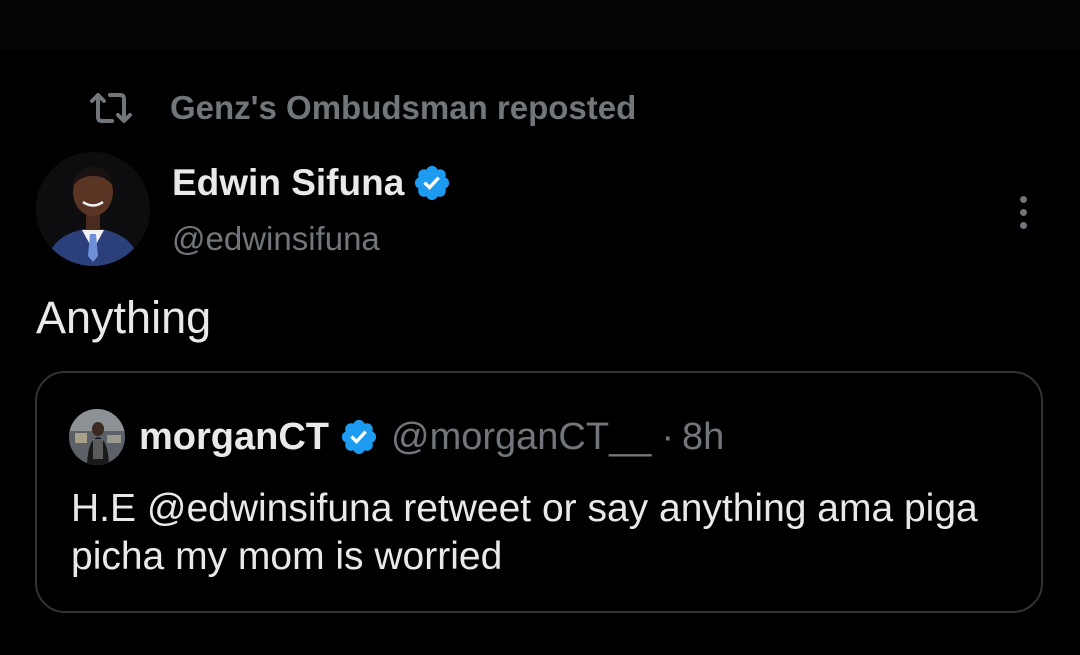 The image size is (1080, 655). Describe the element at coordinates (234, 437) in the screenshot. I see `quoted-author-name: morganCT` at that location.